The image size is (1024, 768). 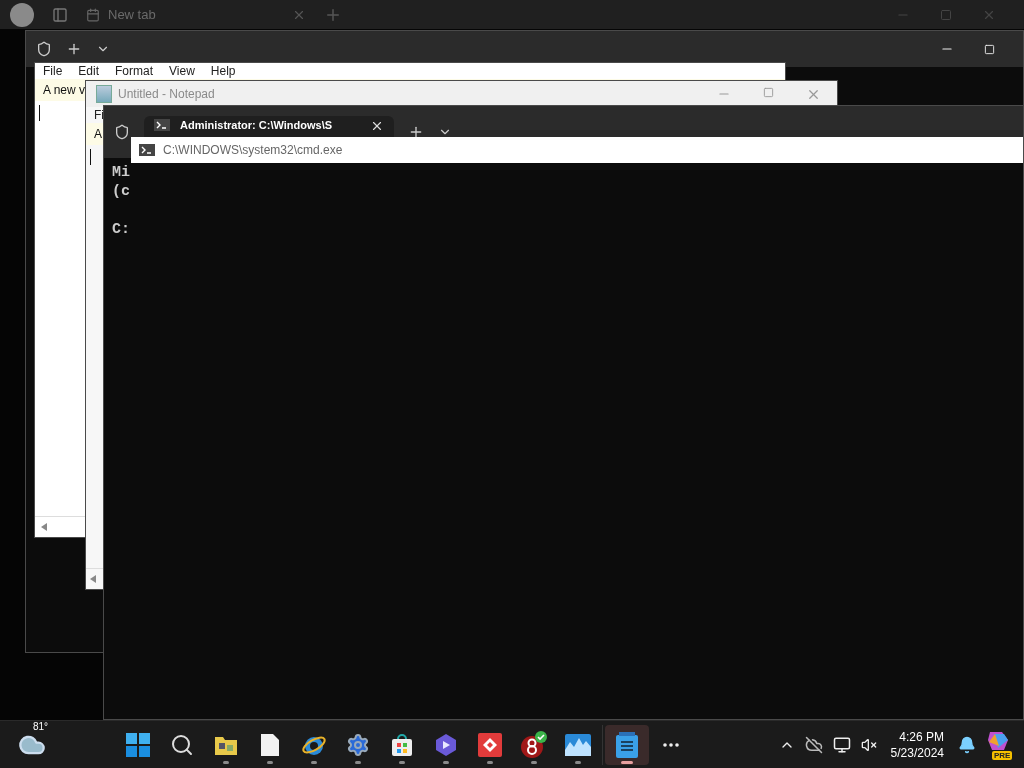 What do you see at coordinates (253, 150) in the screenshot?
I see `tooltip-text: C:\WINDOWS\system32\cmd.exe` at bounding box center [253, 150].